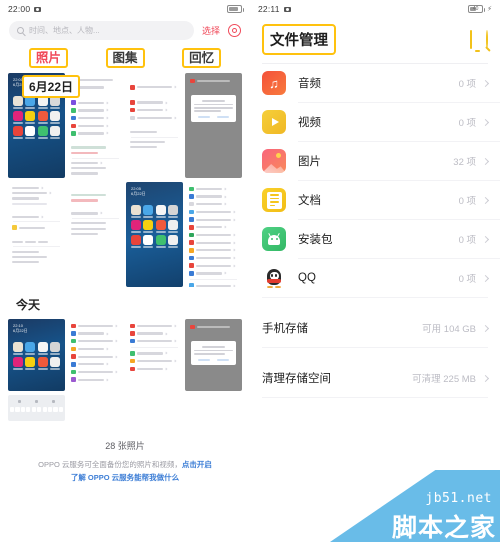 The height and width of the screenshot is (542, 500). I want to click on picture-icon, so click(274, 161).